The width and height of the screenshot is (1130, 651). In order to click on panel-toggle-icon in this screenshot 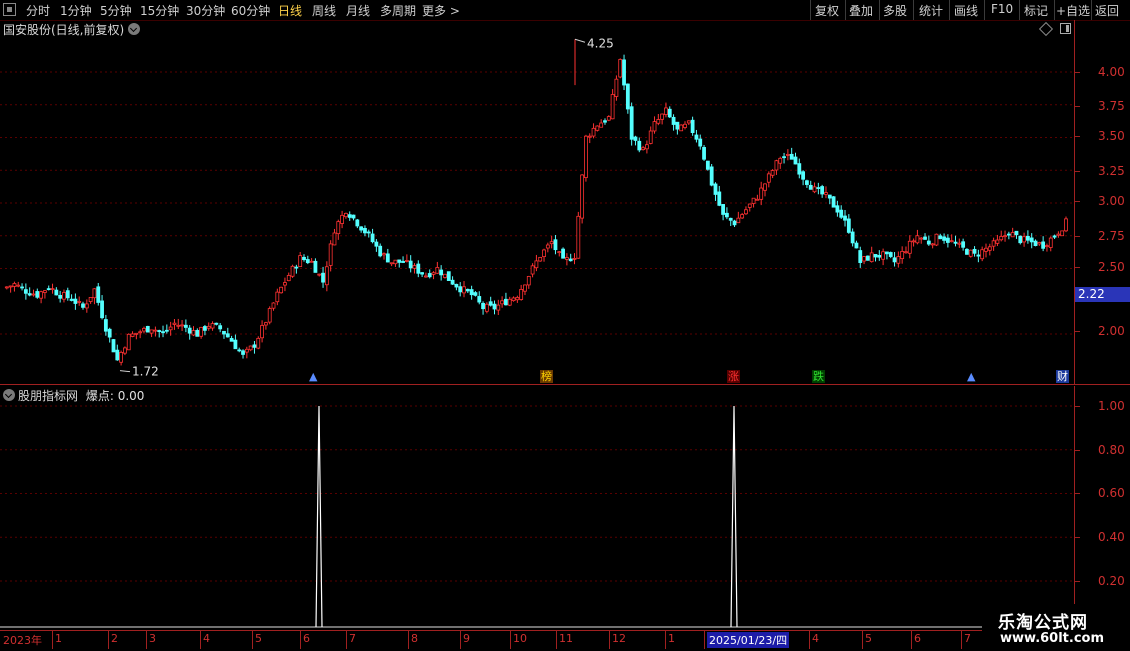, I will do `click(1065, 28)`.